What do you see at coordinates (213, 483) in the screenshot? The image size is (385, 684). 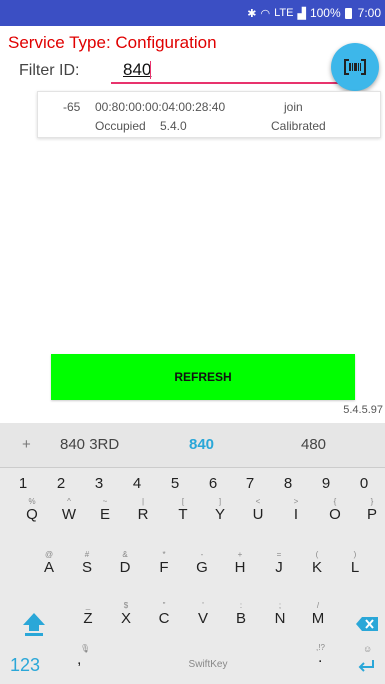 I see `number-key: 6` at bounding box center [213, 483].